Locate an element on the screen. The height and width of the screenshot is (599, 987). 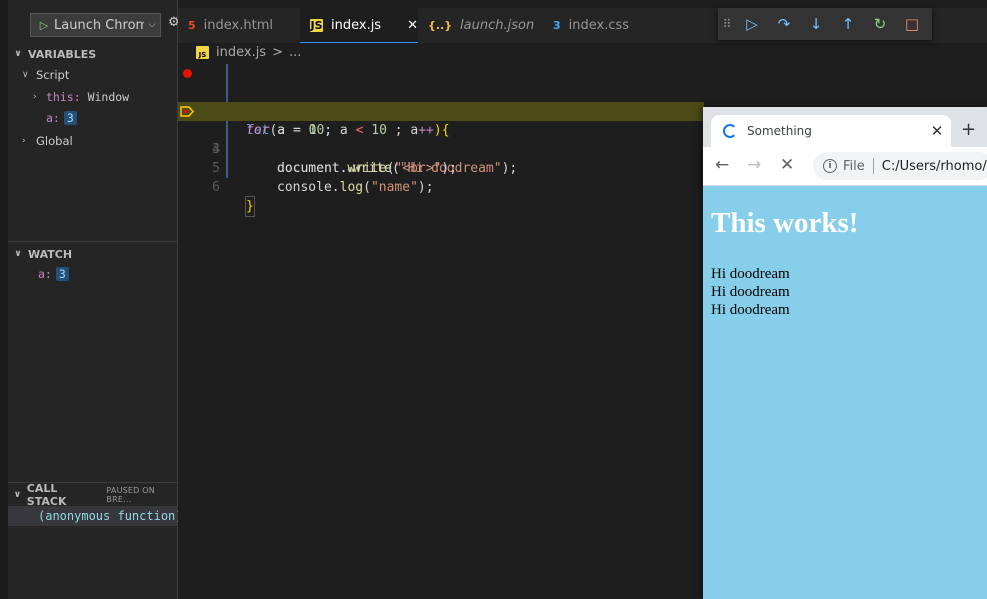
chevron-down-icon: ⌵ is located at coordinates (152, 25).